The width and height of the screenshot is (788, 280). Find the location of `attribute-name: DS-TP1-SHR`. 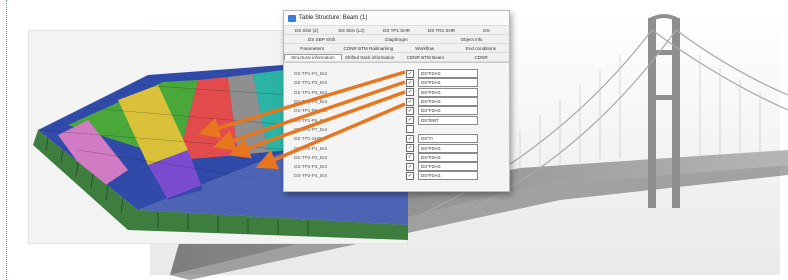

attribute-name: DS-TP1-SHR is located at coordinates (308, 139).